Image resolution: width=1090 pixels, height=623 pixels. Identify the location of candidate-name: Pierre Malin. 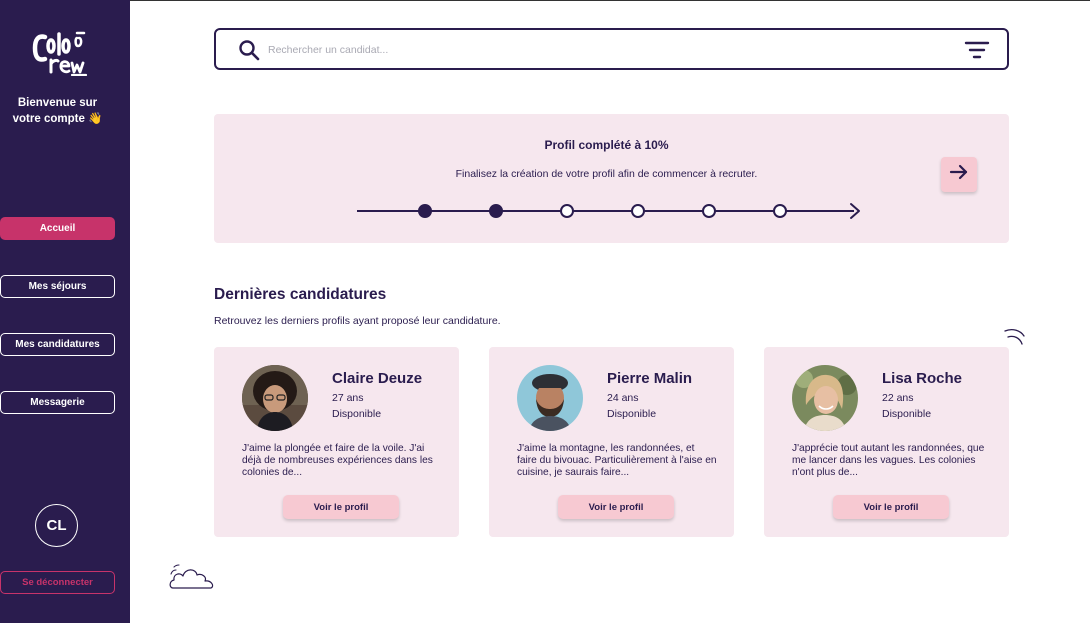
(650, 378).